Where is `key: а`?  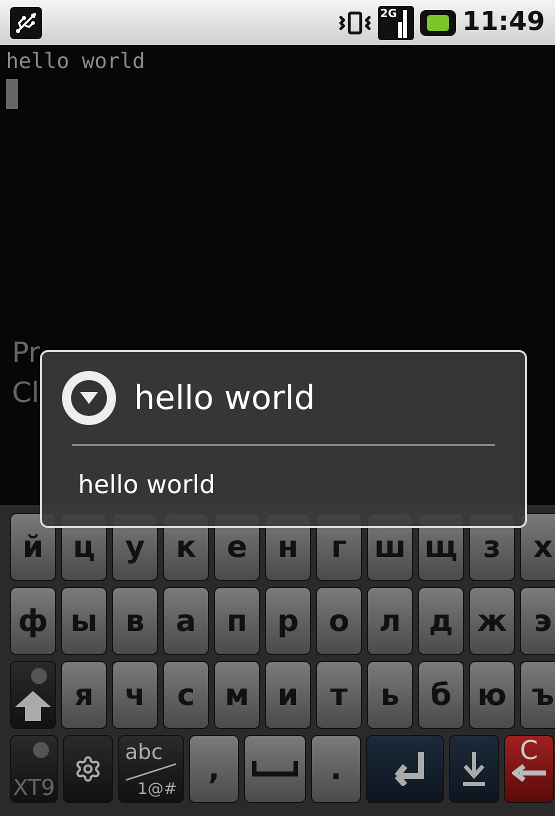 key: а is located at coordinates (186, 621).